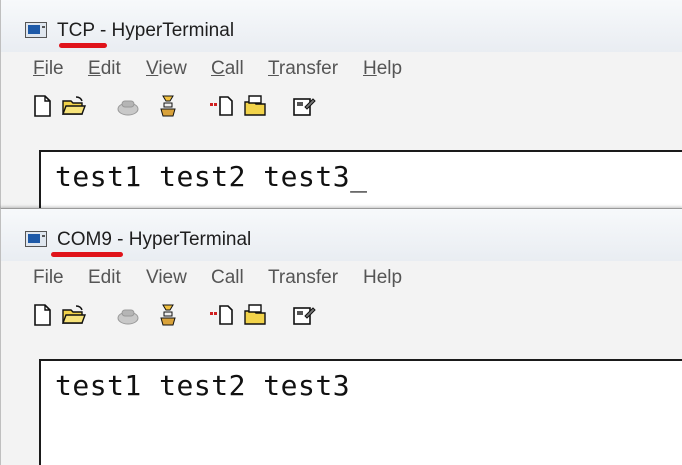 The width and height of the screenshot is (682, 465). Describe the element at coordinates (39, 68) in the screenshot. I see `menu-file-accel: F` at that location.